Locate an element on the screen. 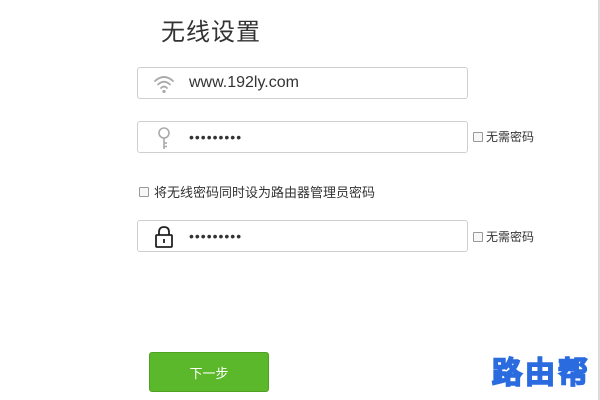  same-as-admin-label: 将无线密码同时设为路由器管理员密码 is located at coordinates (265, 193).